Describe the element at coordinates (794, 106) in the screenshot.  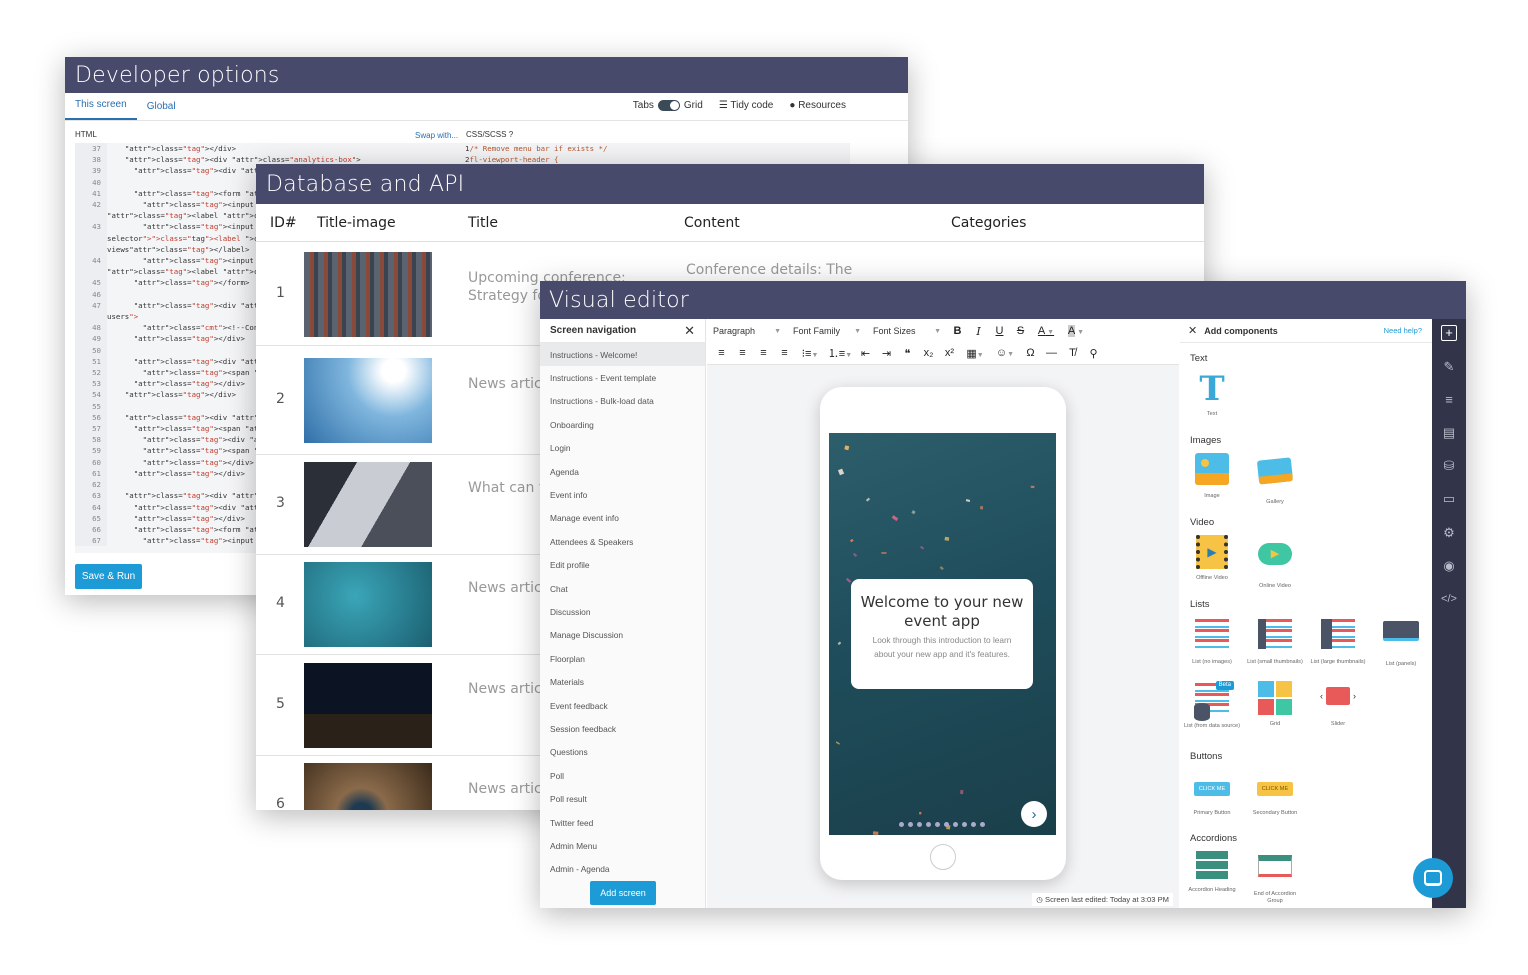
I see `resources-icon: ●` at that location.